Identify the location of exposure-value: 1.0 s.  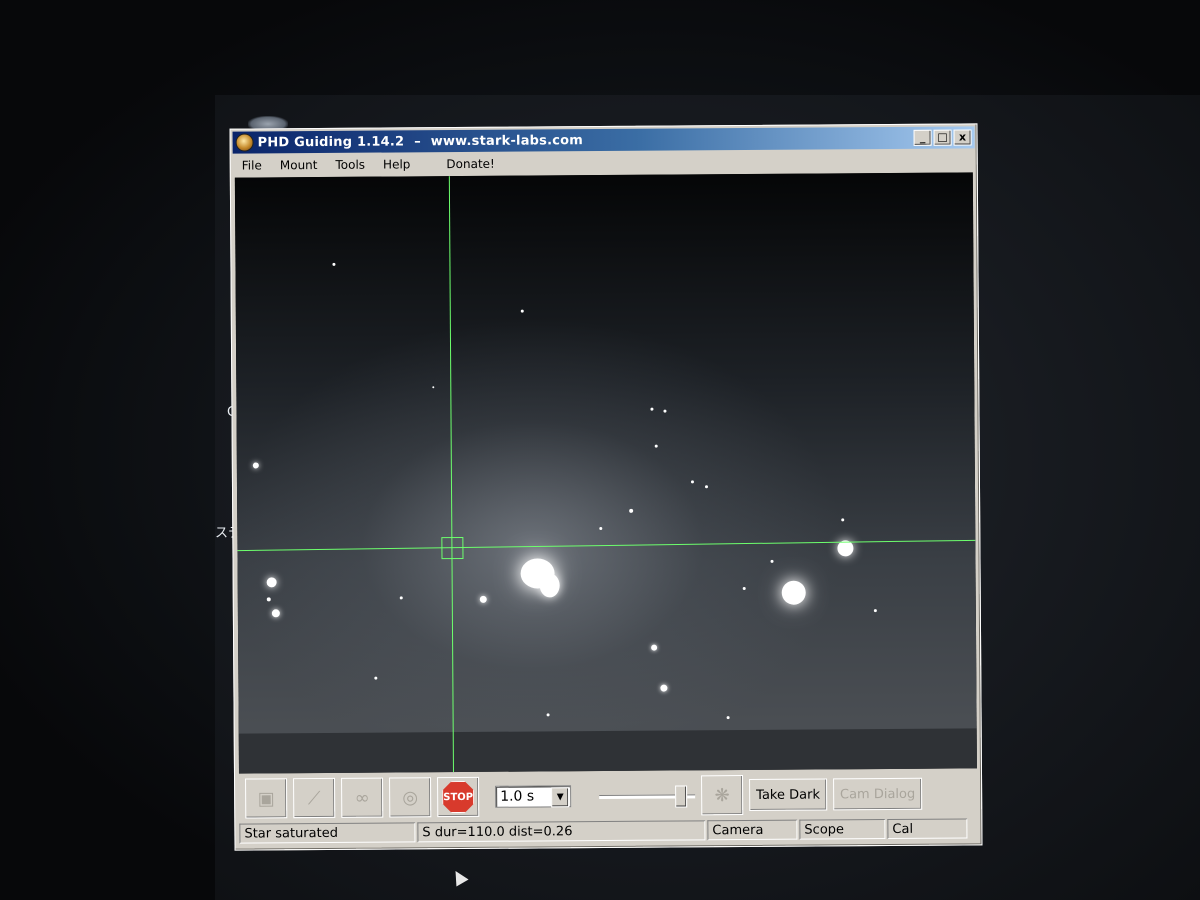
(517, 796).